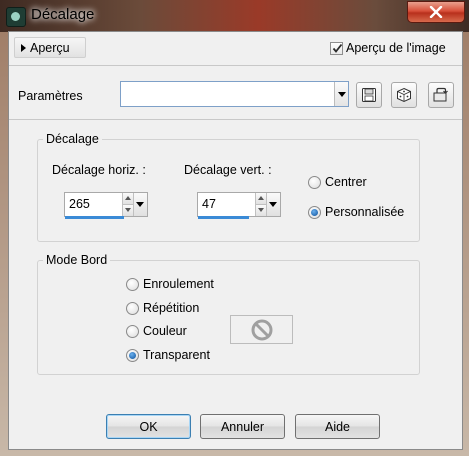 The width and height of the screenshot is (469, 456). What do you see at coordinates (132, 331) in the screenshot?
I see `couleur-radio` at bounding box center [132, 331].